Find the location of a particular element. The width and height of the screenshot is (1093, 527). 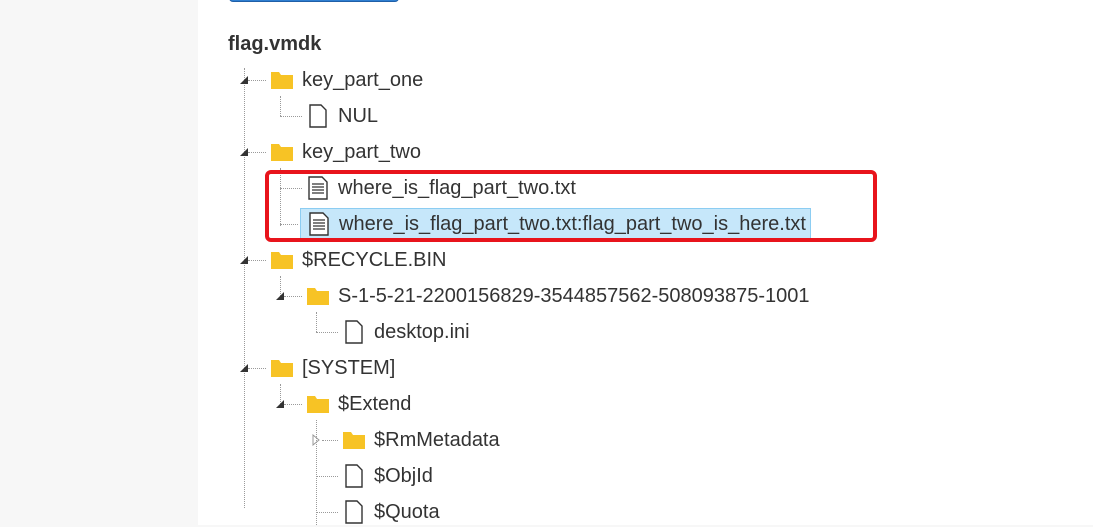

tree-node-label: [SYSTEM] is located at coordinates (349, 367).